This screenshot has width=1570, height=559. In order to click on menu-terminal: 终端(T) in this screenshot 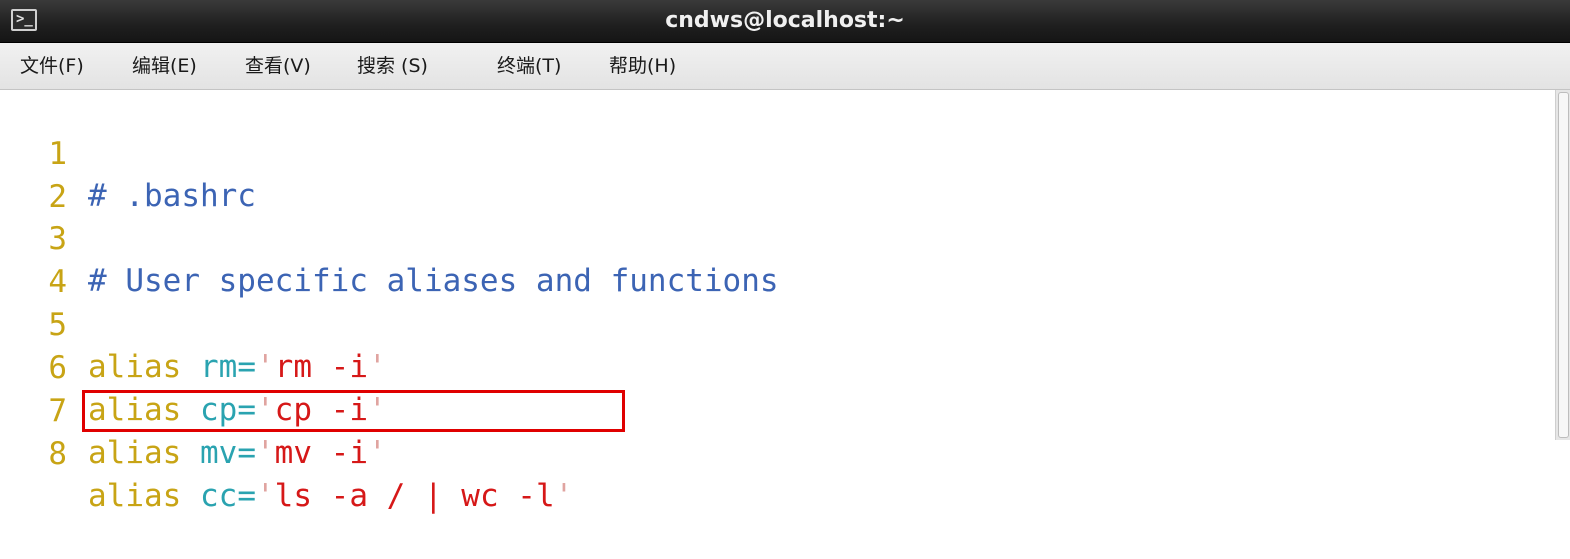, I will do `click(529, 66)`.